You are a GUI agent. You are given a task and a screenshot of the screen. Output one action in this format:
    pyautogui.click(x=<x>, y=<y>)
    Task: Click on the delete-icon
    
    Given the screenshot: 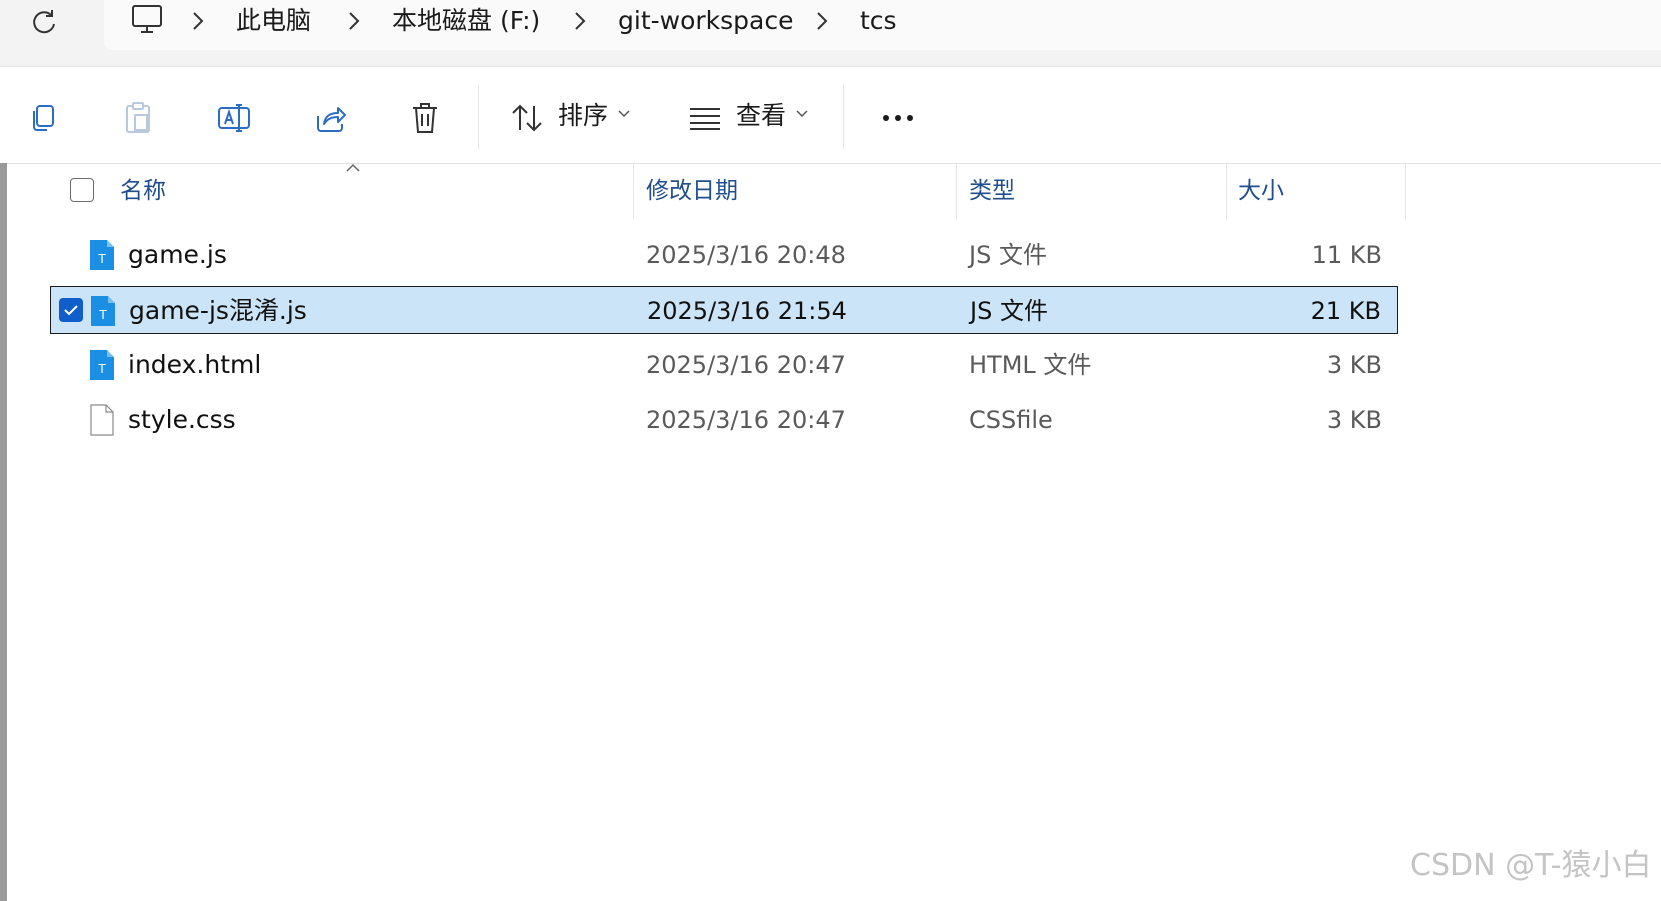 What is the action you would take?
    pyautogui.click(x=425, y=118)
    